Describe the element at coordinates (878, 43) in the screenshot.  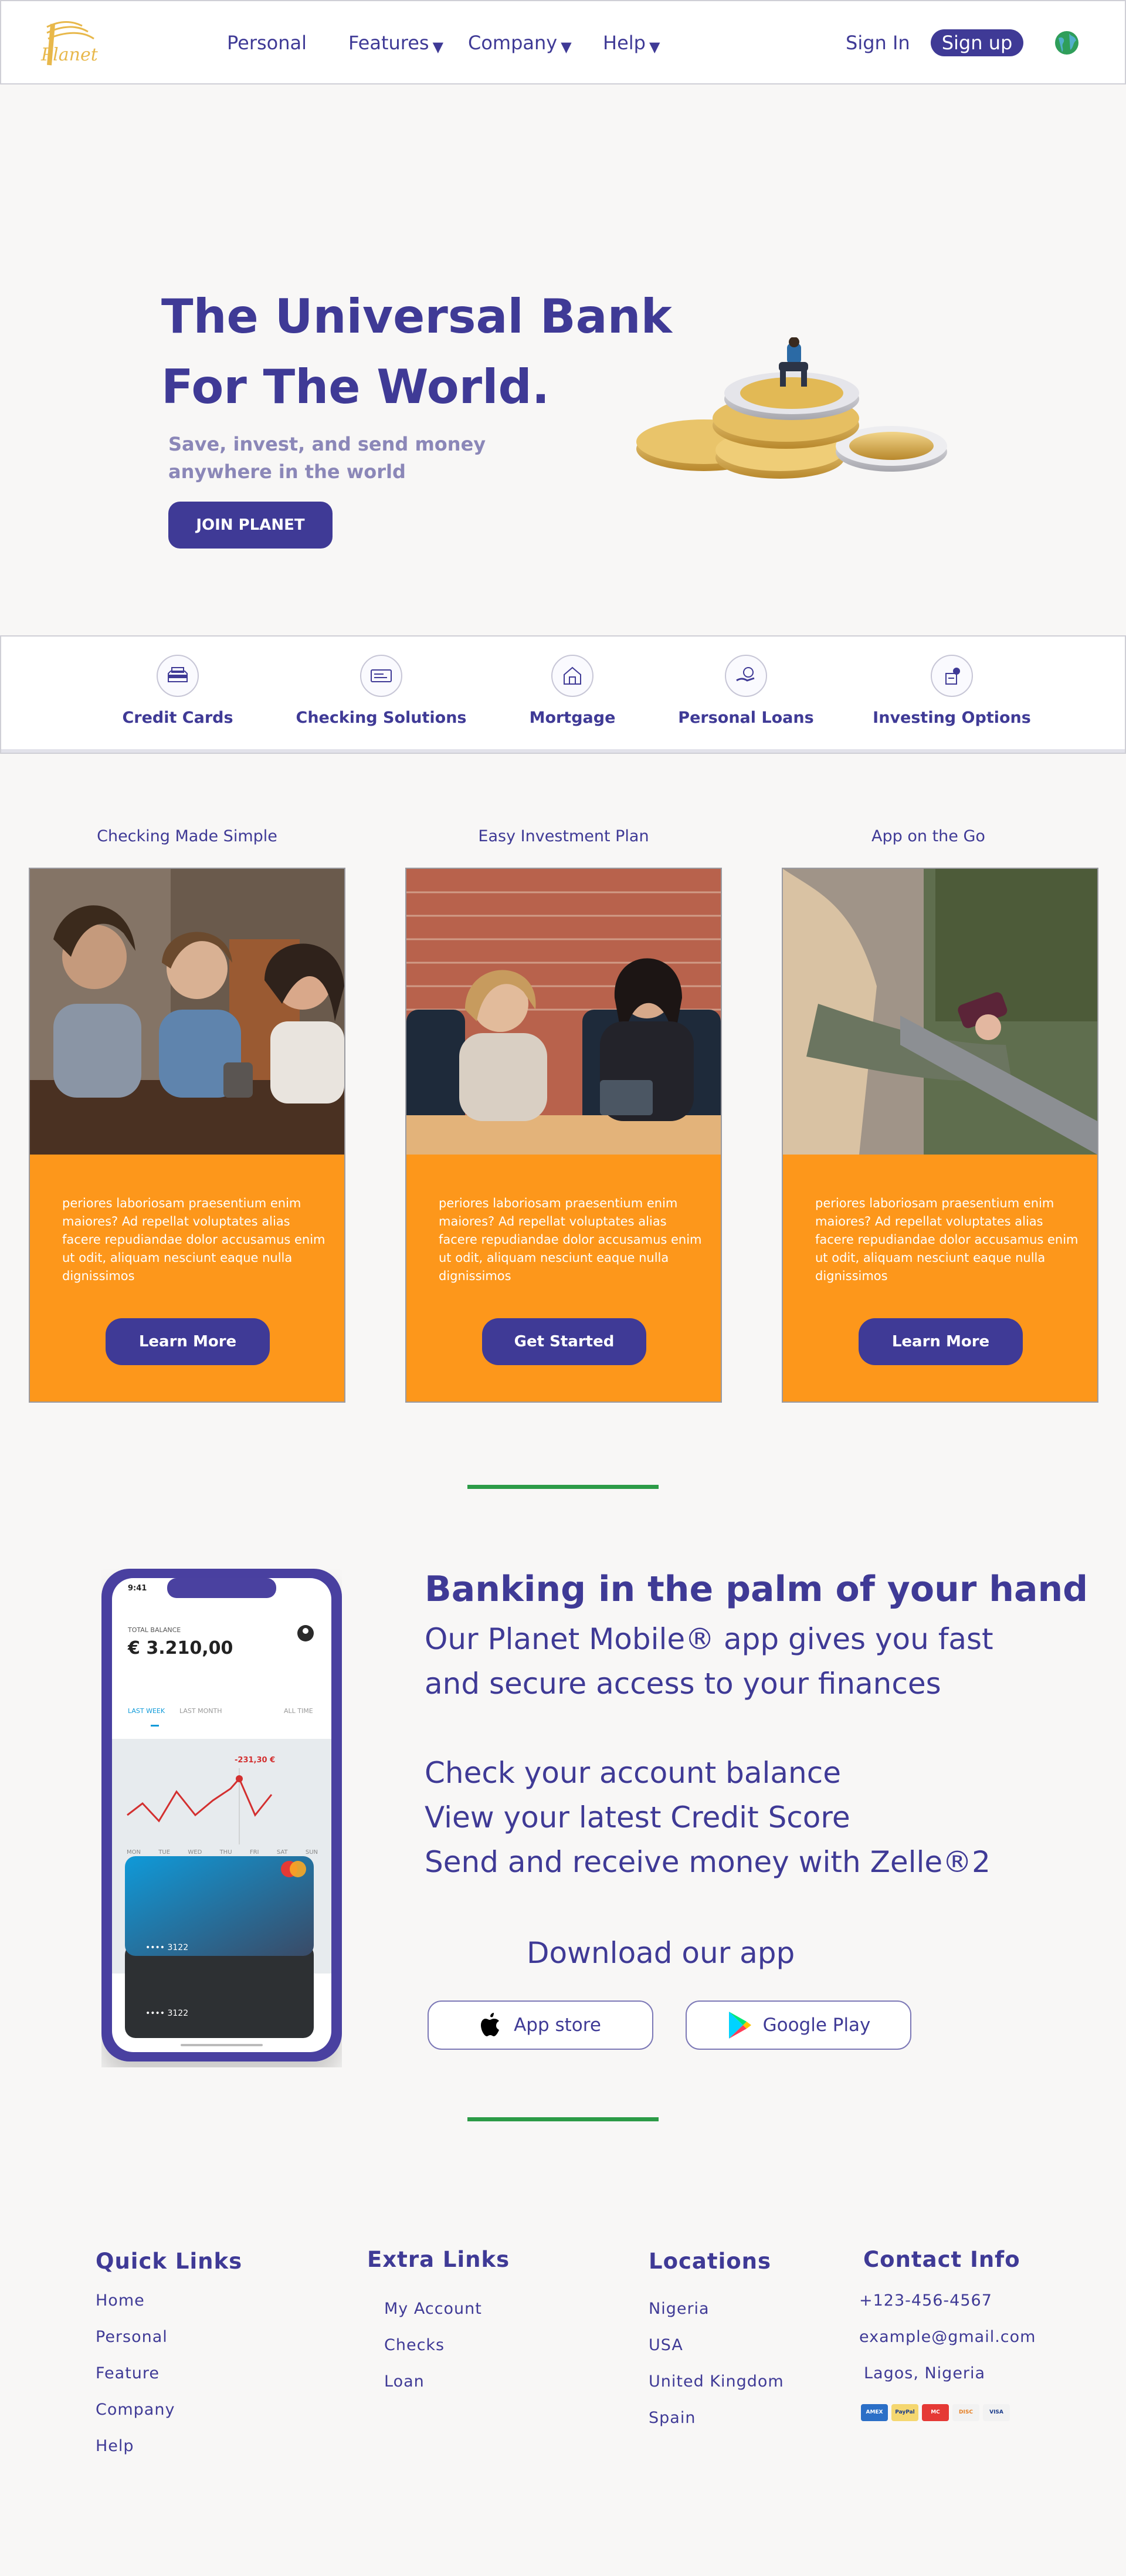
I see `signin-link: Sign In` at that location.